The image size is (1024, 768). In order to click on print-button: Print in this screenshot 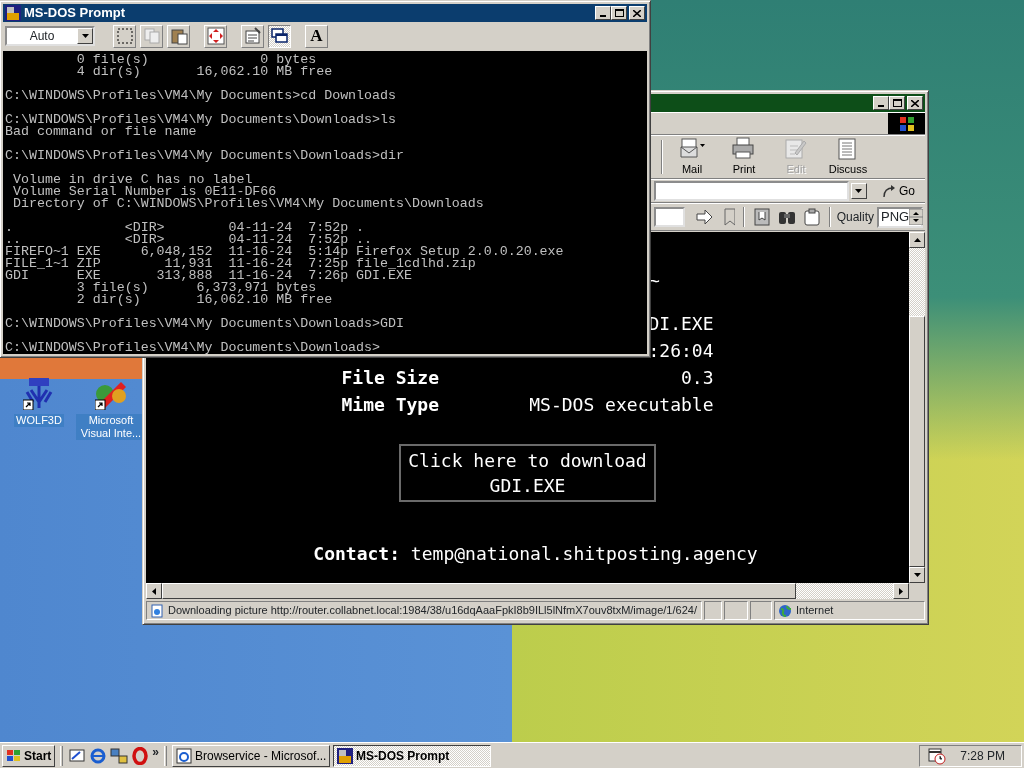, I will do `click(744, 157)`.